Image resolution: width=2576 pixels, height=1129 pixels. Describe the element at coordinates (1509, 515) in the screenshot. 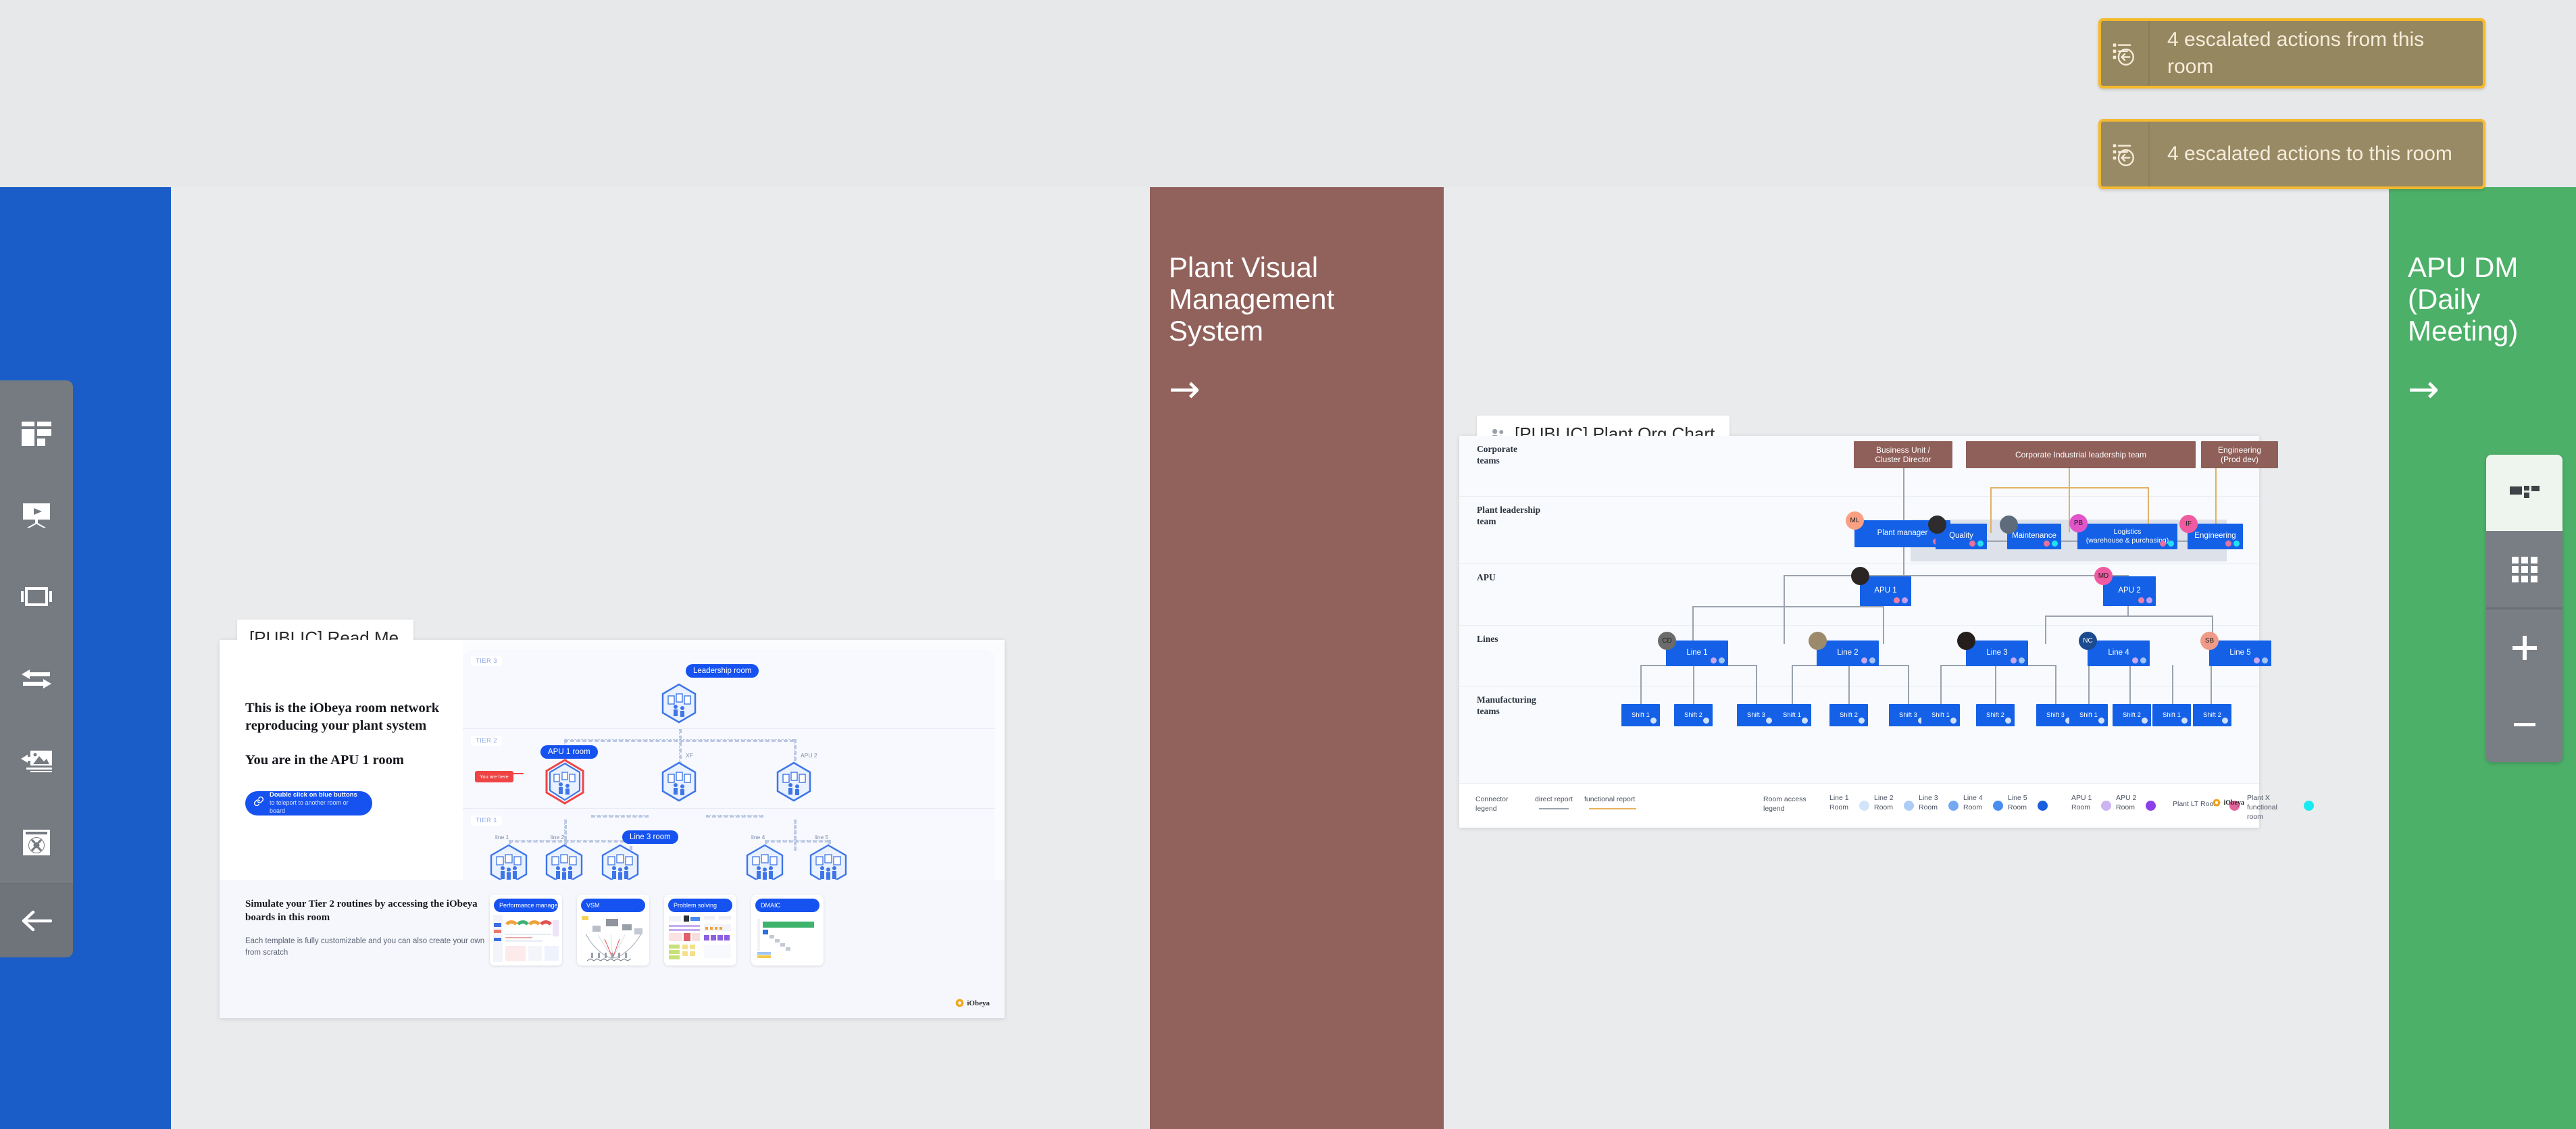

I see `org-band-label: Plant leadership team` at that location.